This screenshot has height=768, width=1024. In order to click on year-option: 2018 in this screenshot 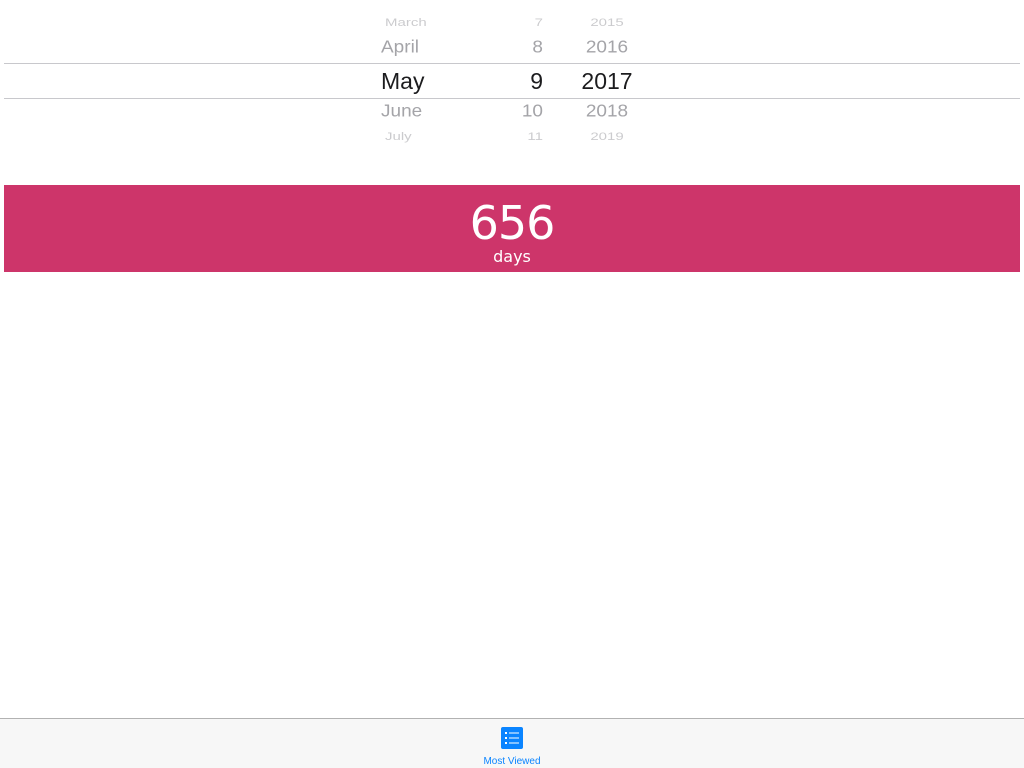, I will do `click(607, 112)`.